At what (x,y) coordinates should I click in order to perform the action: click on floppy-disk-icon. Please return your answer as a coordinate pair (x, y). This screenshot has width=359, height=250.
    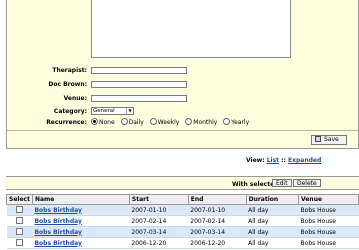
    Looking at the image, I should click on (318, 139).